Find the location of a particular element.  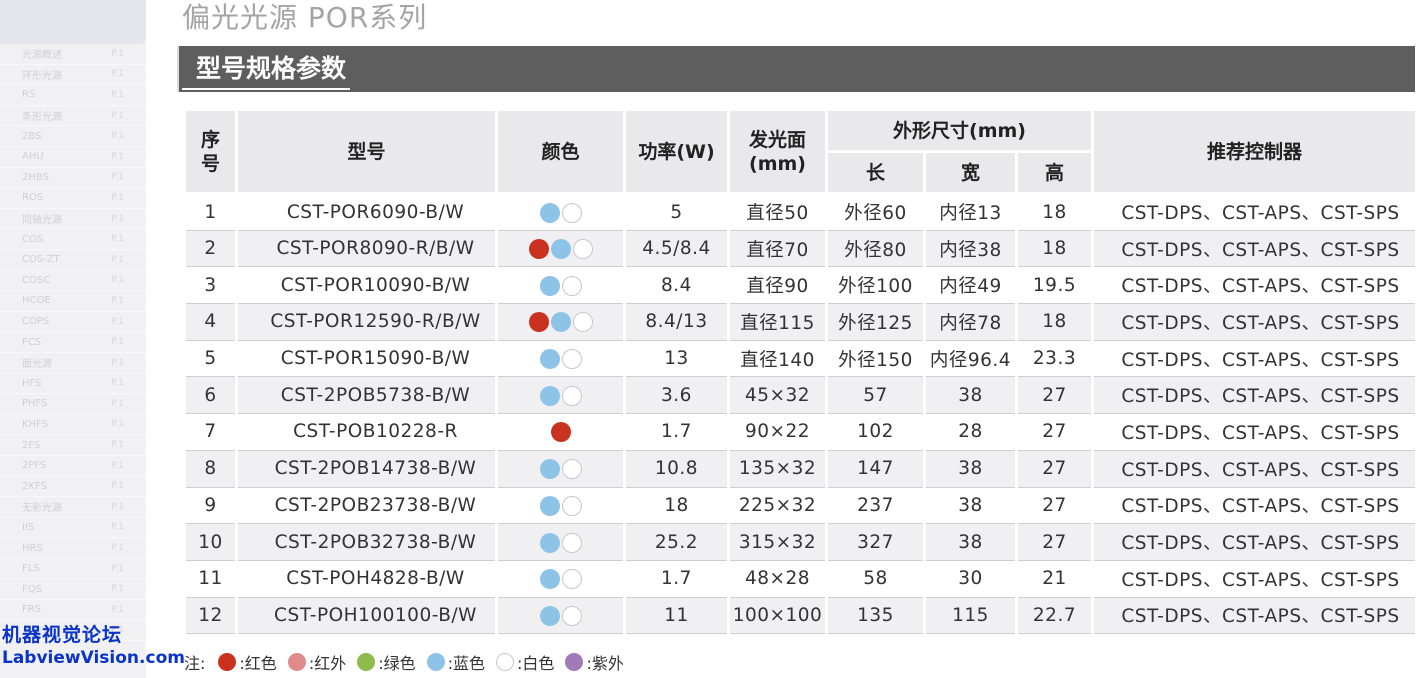

sidebar-item: 光源概述 P.1 is located at coordinates (73, 54).